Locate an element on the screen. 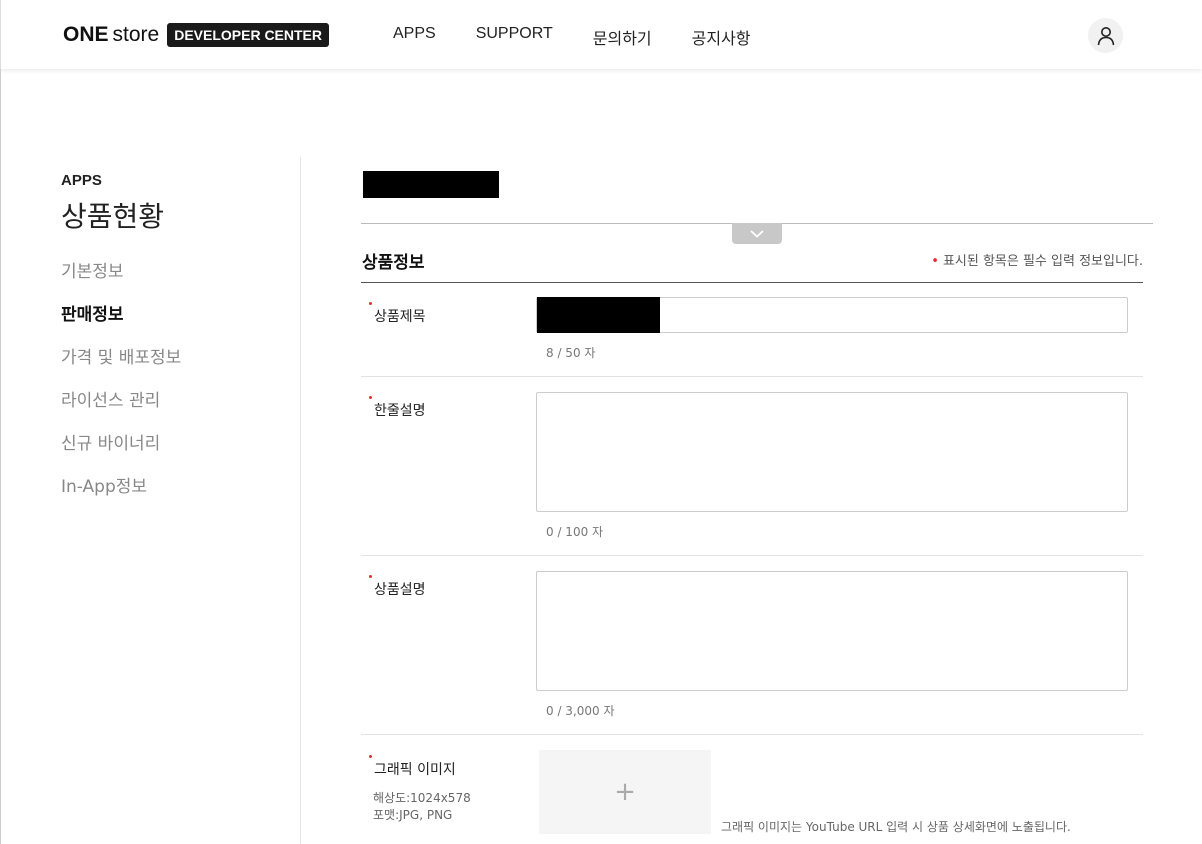  main-nav: APPS SUPPORT 문의하기 공지사항 is located at coordinates (592, 37).